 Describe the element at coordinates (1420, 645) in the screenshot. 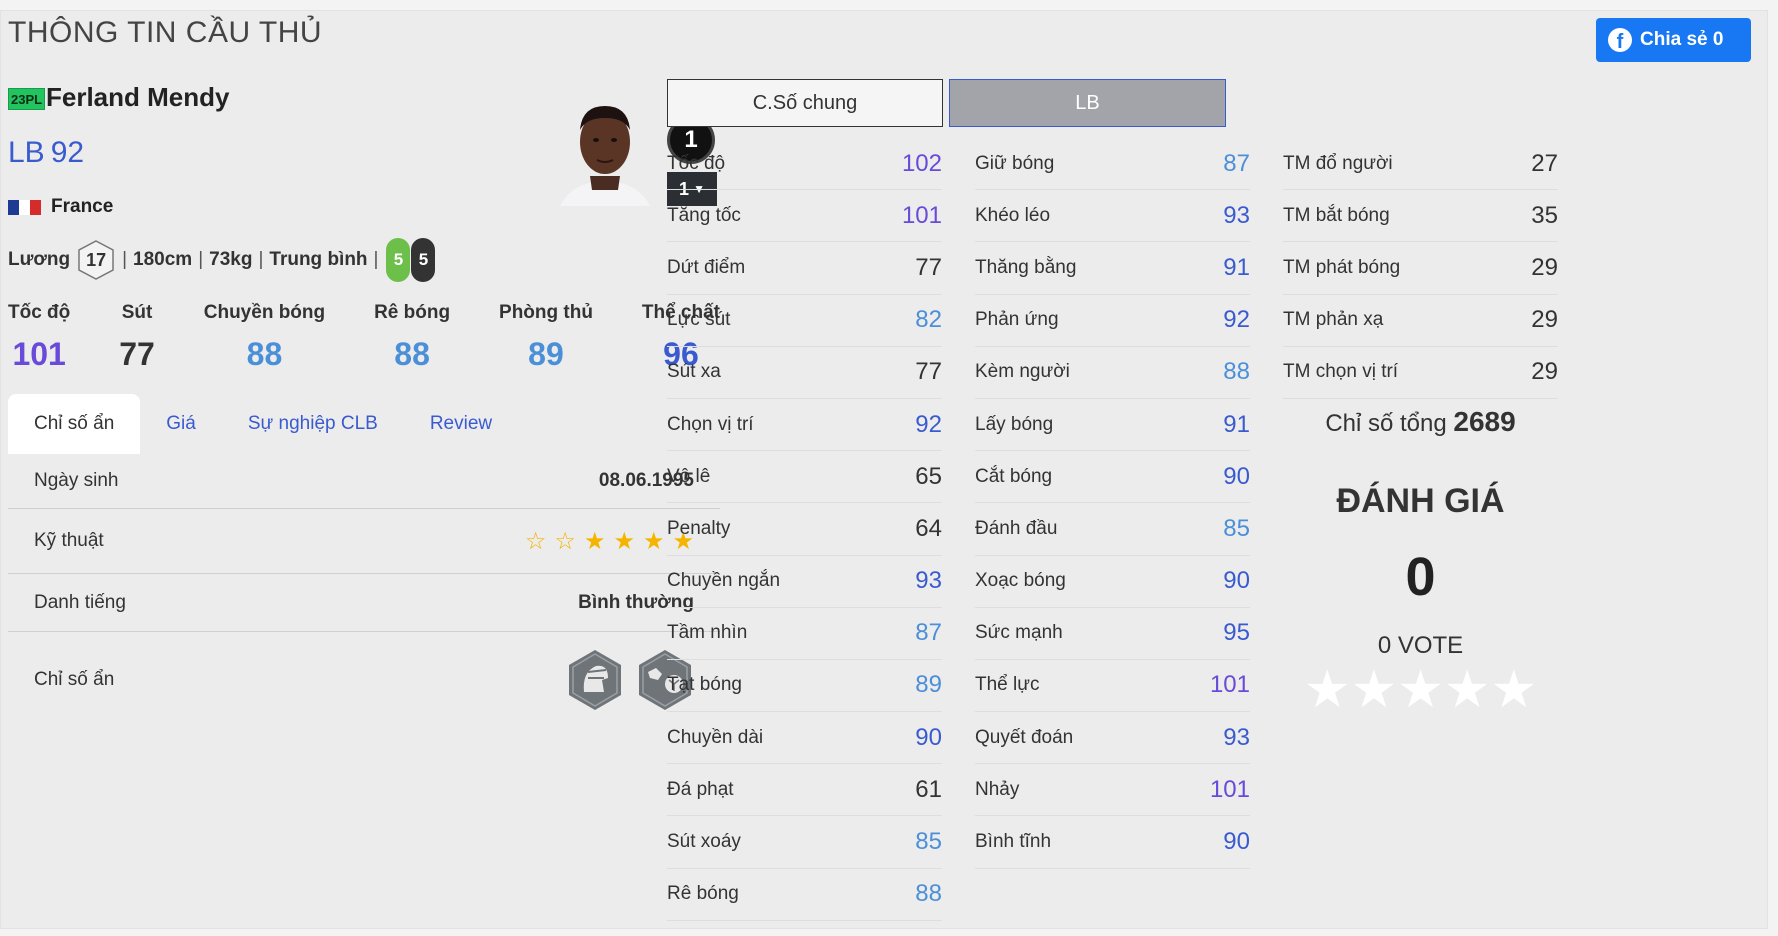

I see `vote-count: 0 VOTE` at that location.